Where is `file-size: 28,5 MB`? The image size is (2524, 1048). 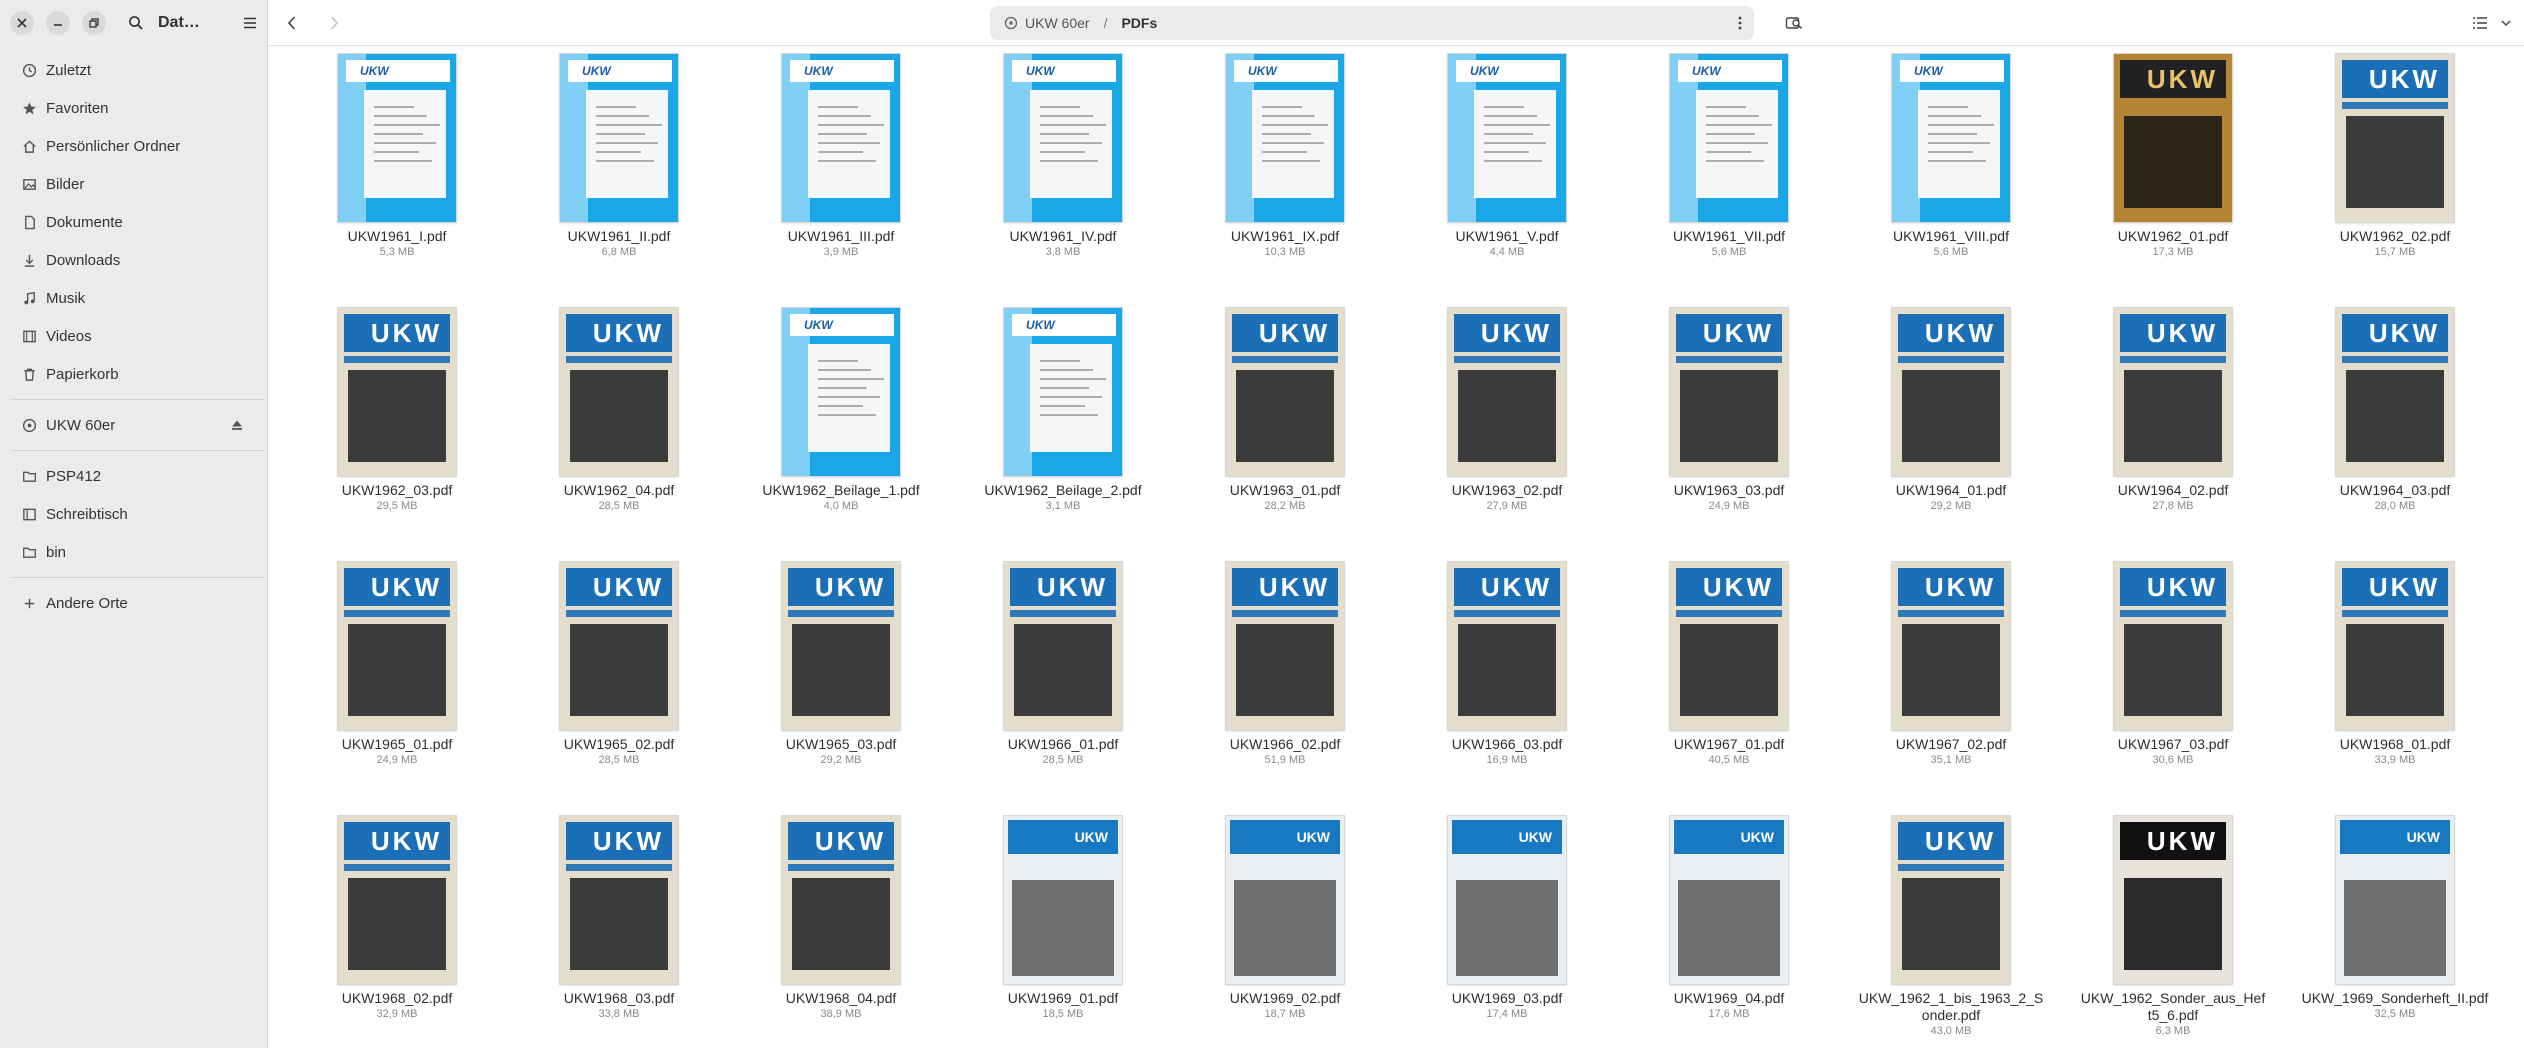
file-size: 28,5 MB is located at coordinates (1063, 760).